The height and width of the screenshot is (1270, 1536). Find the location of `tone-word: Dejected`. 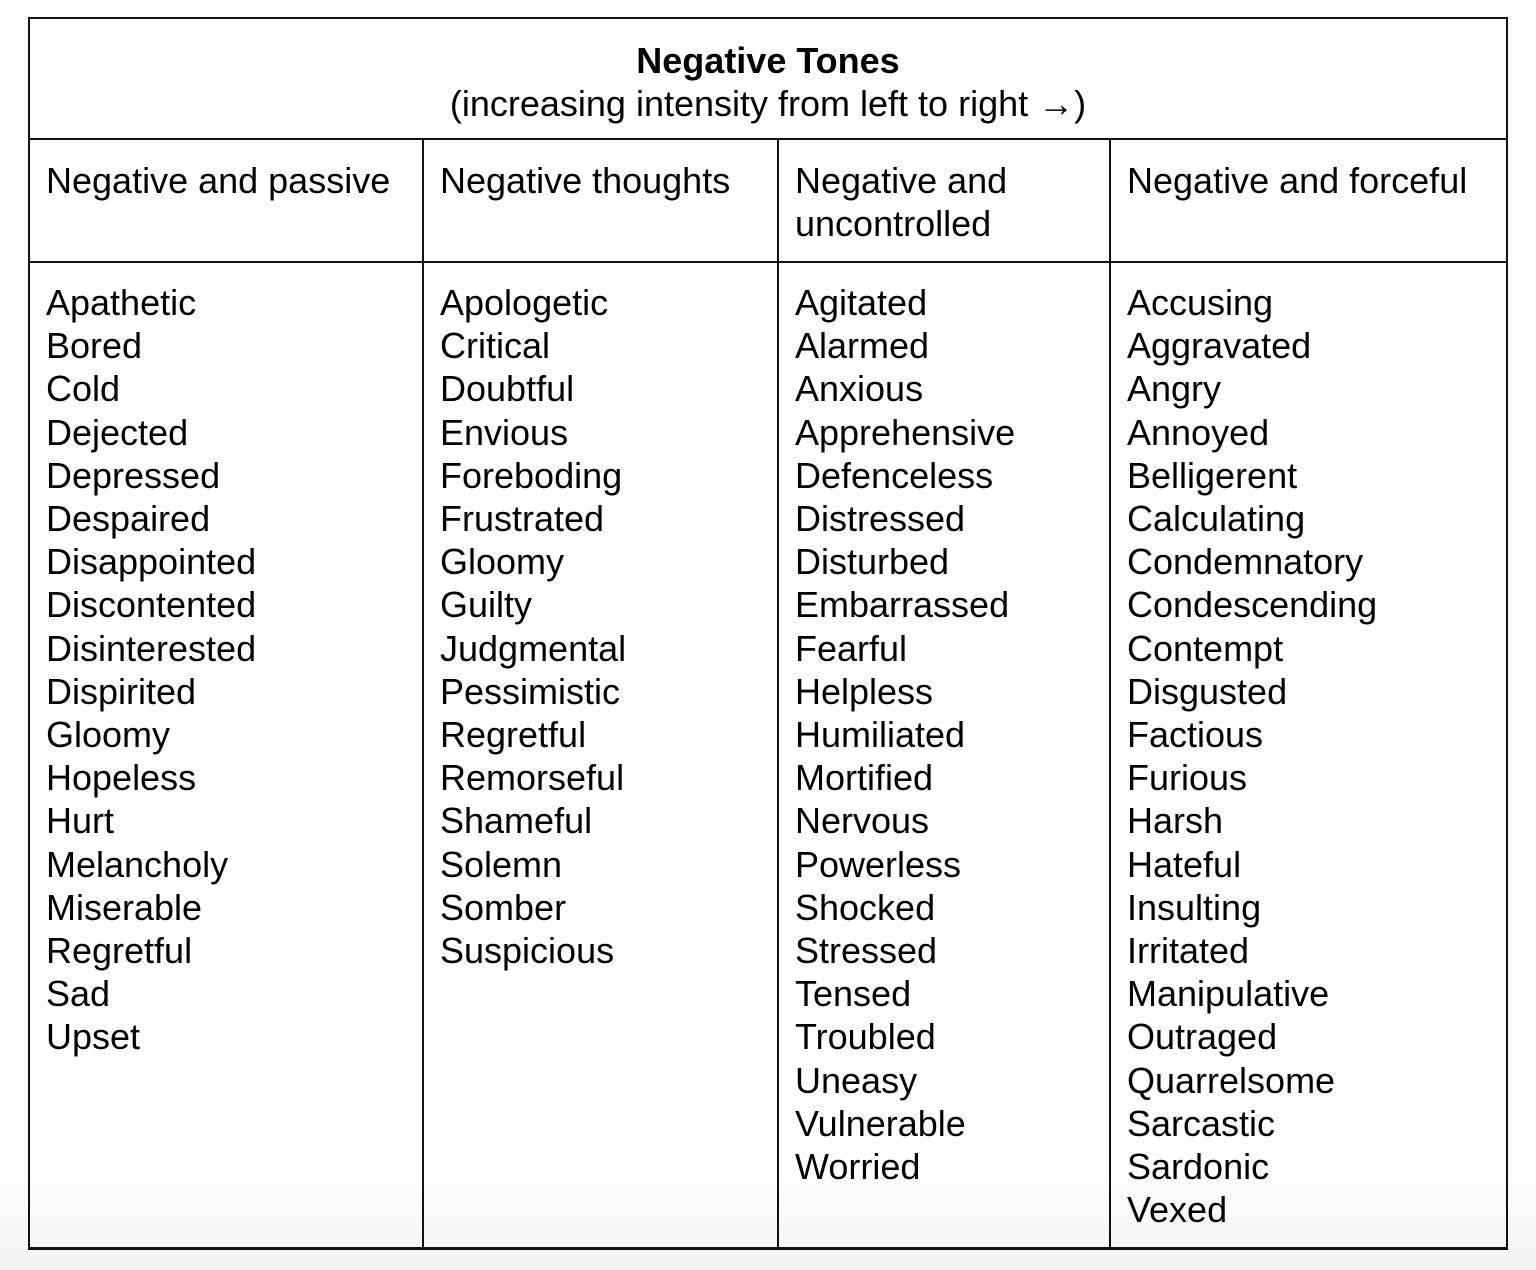

tone-word: Dejected is located at coordinates (117, 432).